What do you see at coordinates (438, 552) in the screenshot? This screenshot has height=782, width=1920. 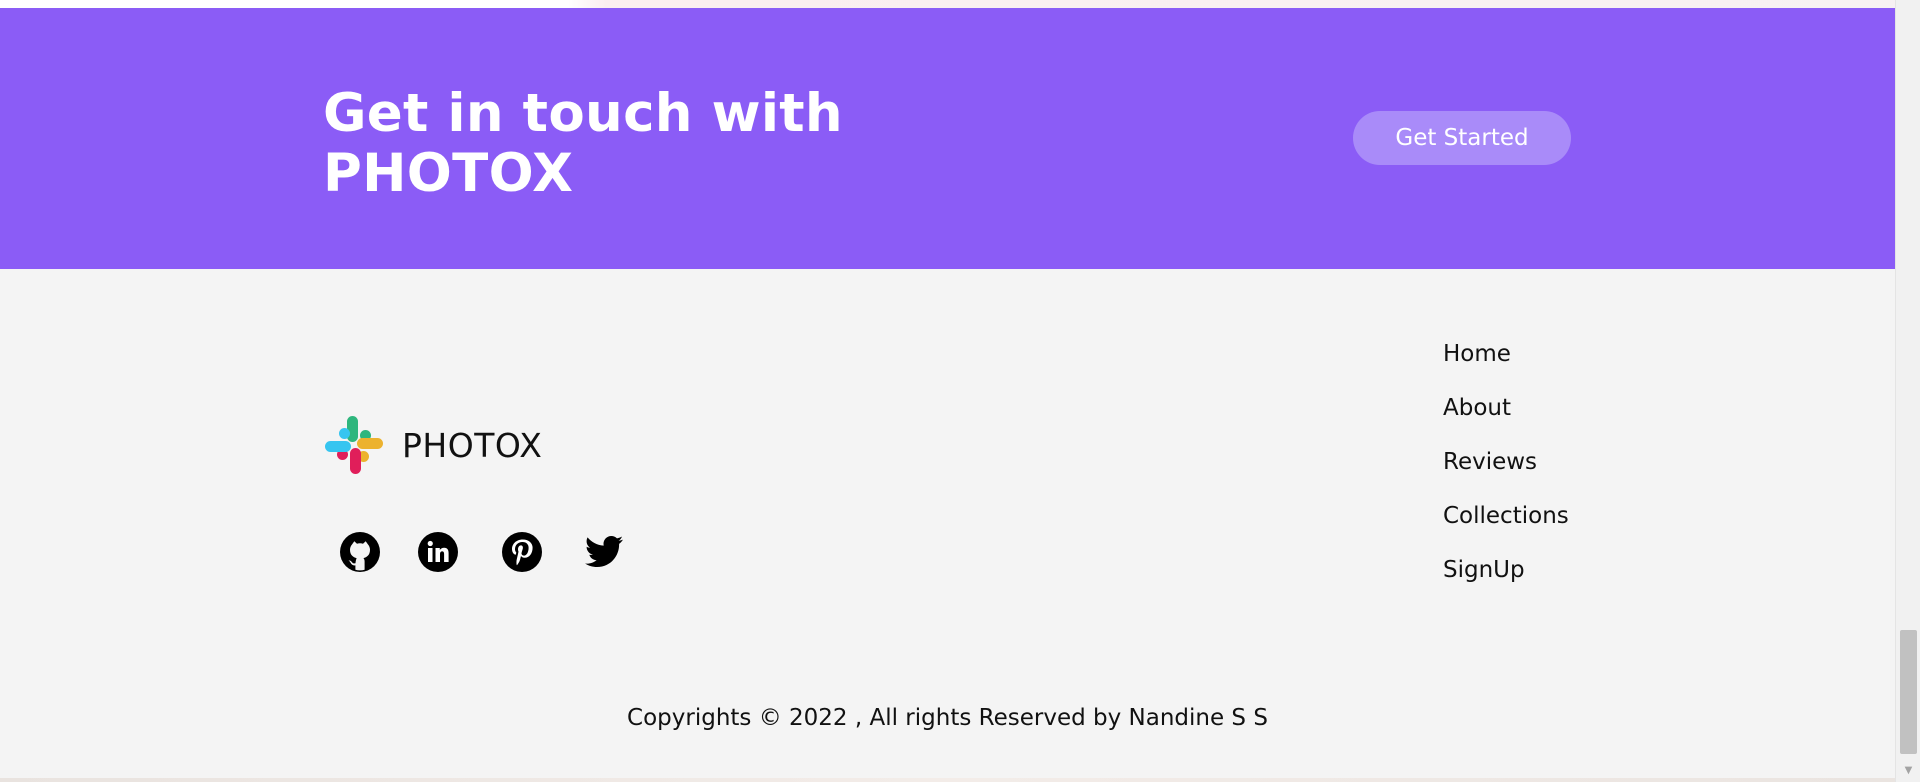 I see `linkedin-icon` at bounding box center [438, 552].